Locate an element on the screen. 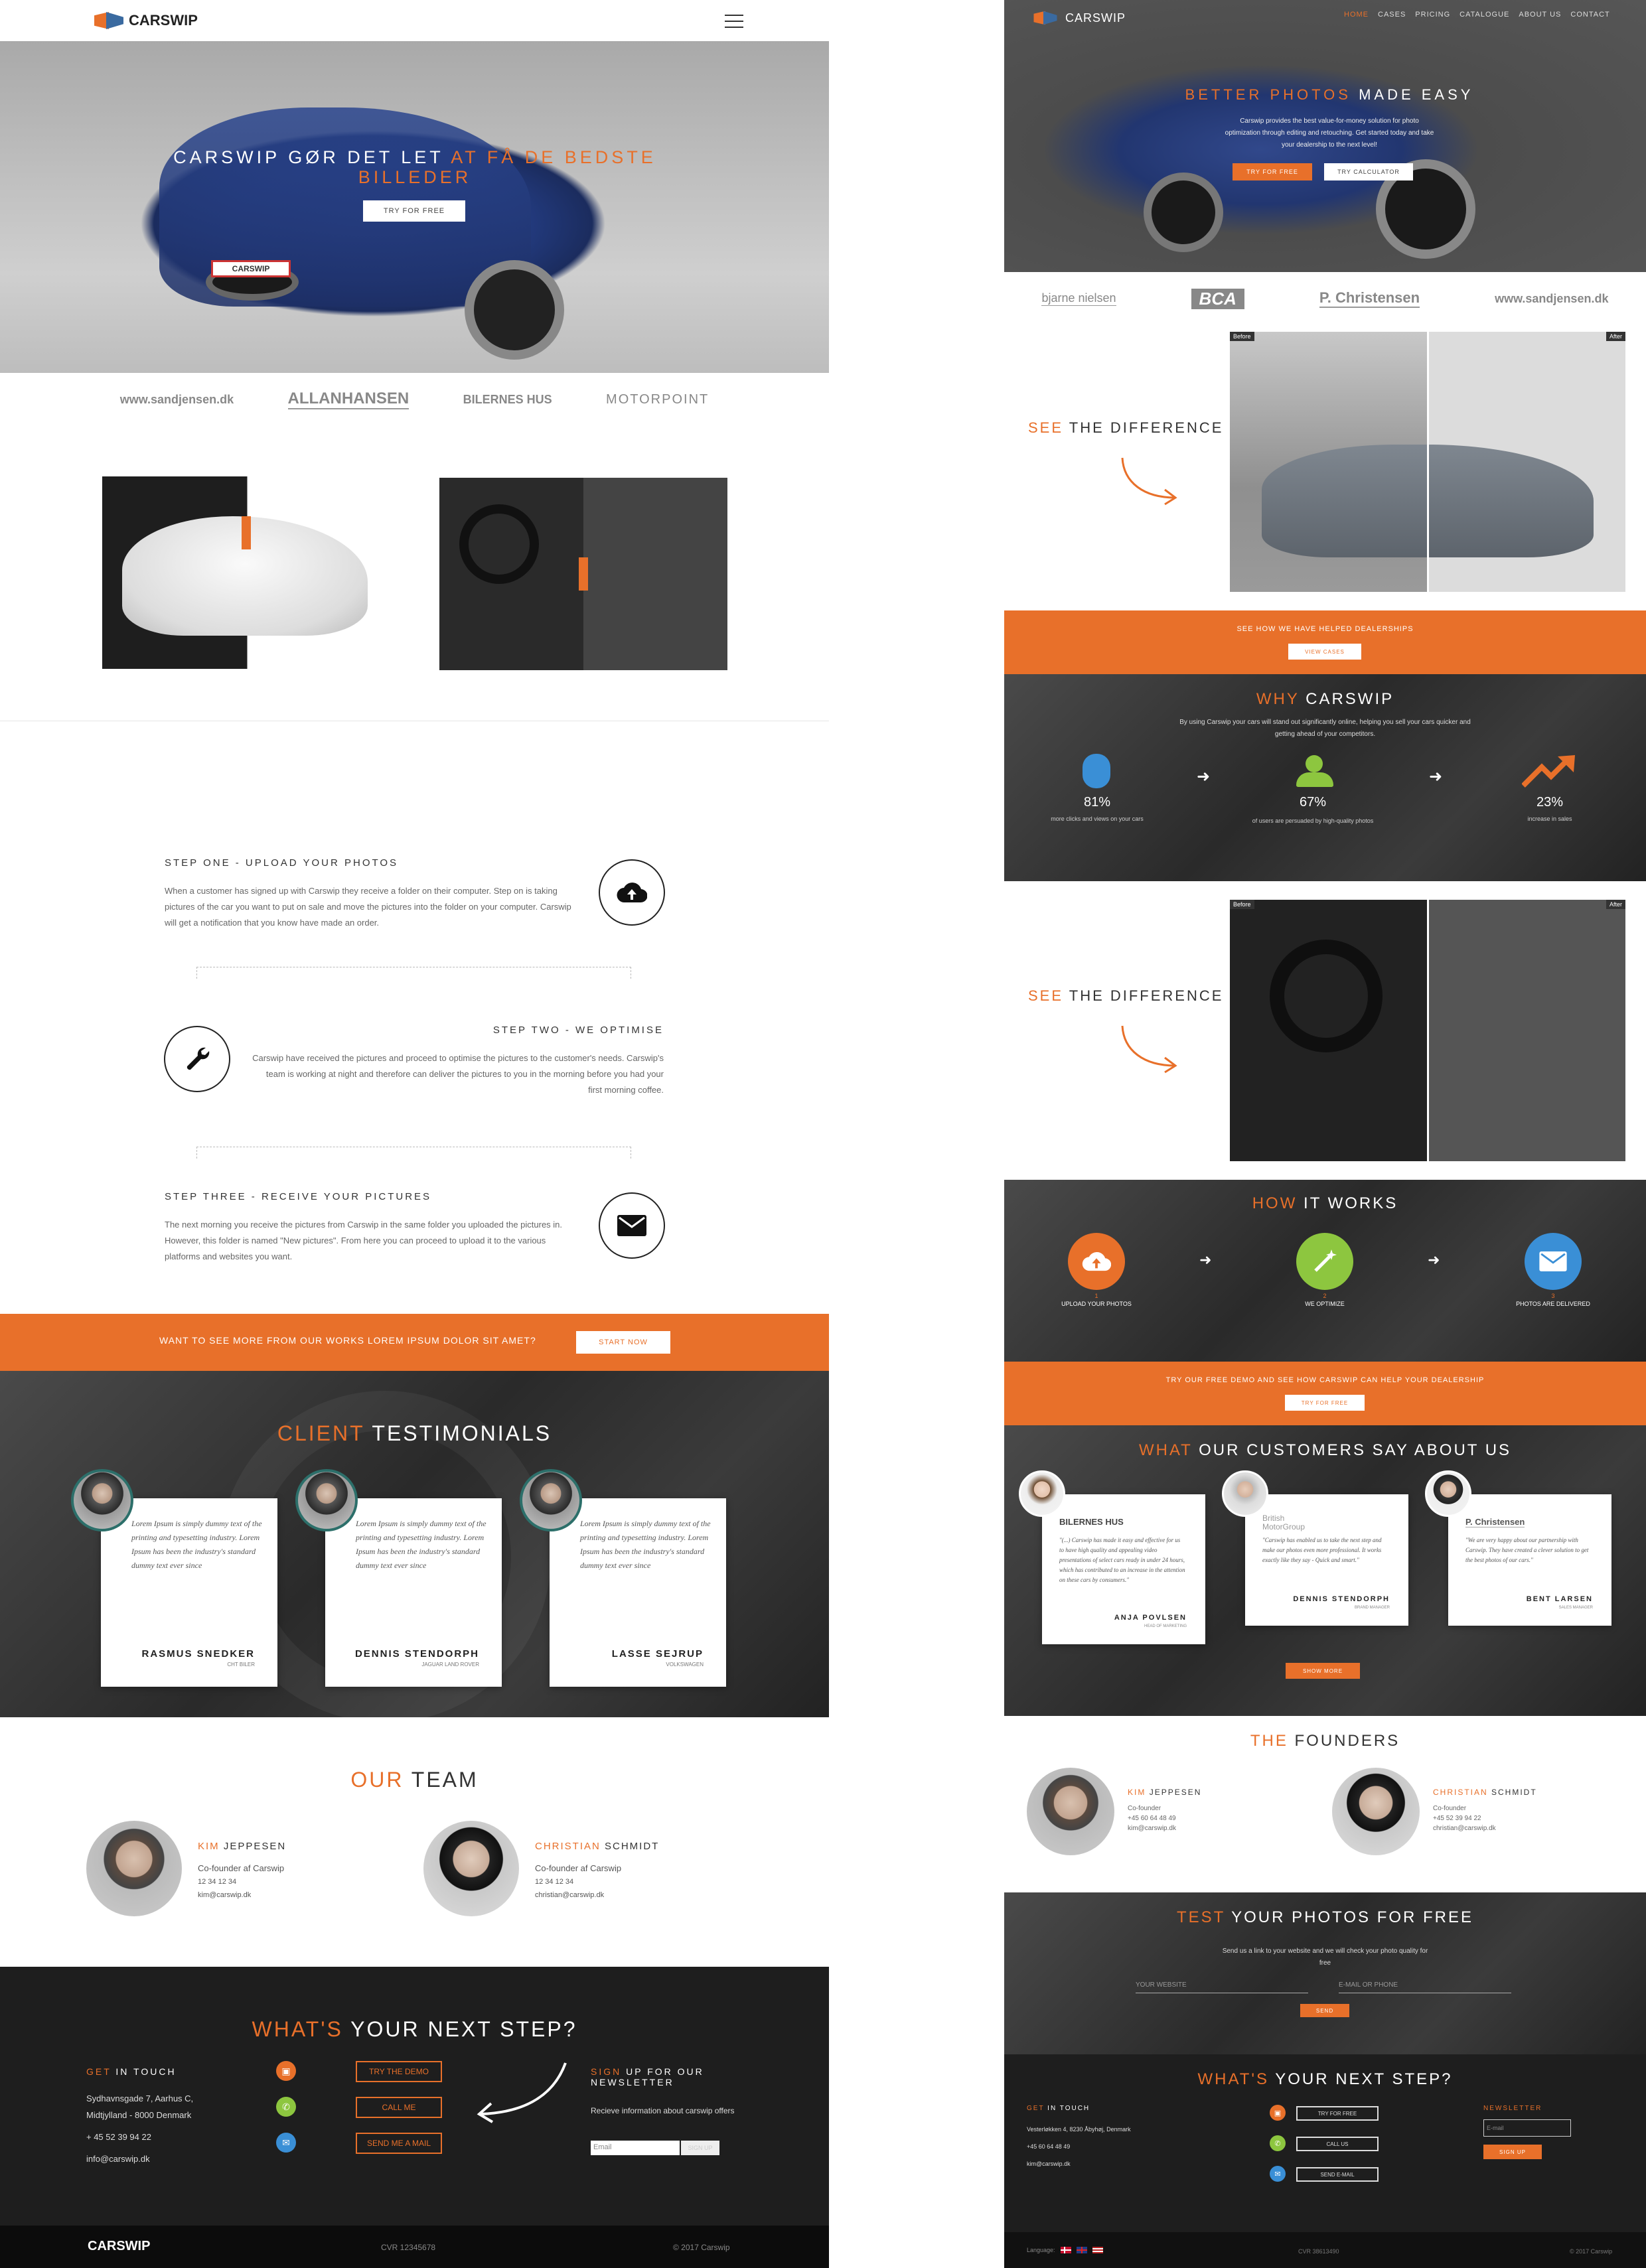 This screenshot has height=2268, width=1646. title-orange: OUR is located at coordinates (377, 1780).